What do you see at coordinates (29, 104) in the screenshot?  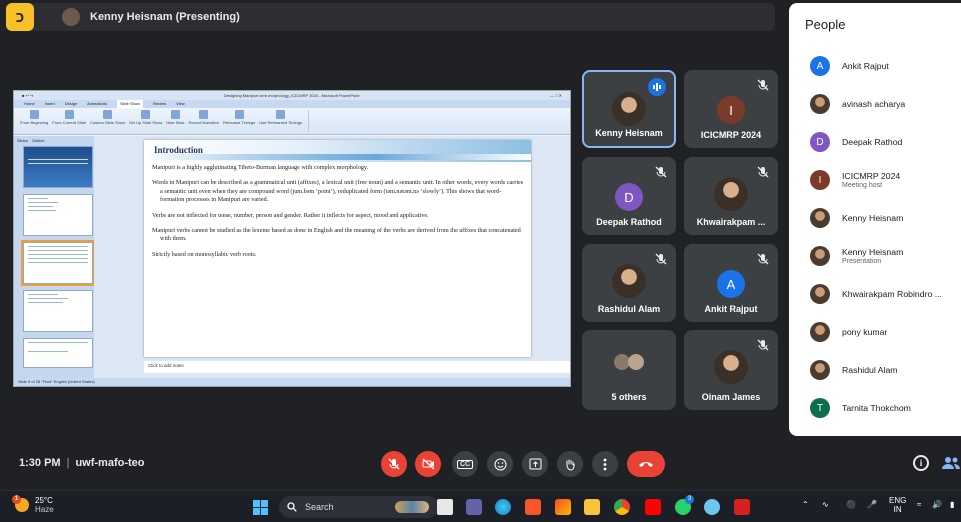 I see `ppt-tab: Home` at bounding box center [29, 104].